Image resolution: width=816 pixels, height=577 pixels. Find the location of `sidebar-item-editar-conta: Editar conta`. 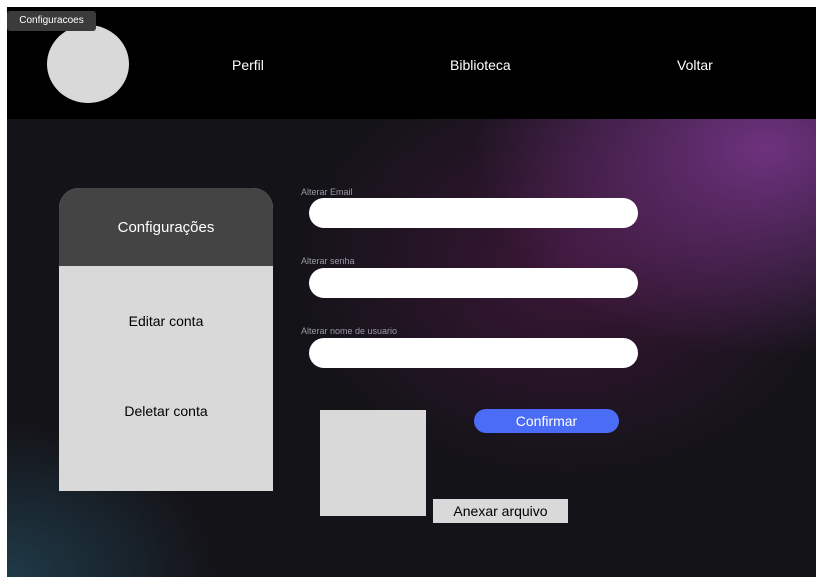

sidebar-item-editar-conta: Editar conta is located at coordinates (166, 321).